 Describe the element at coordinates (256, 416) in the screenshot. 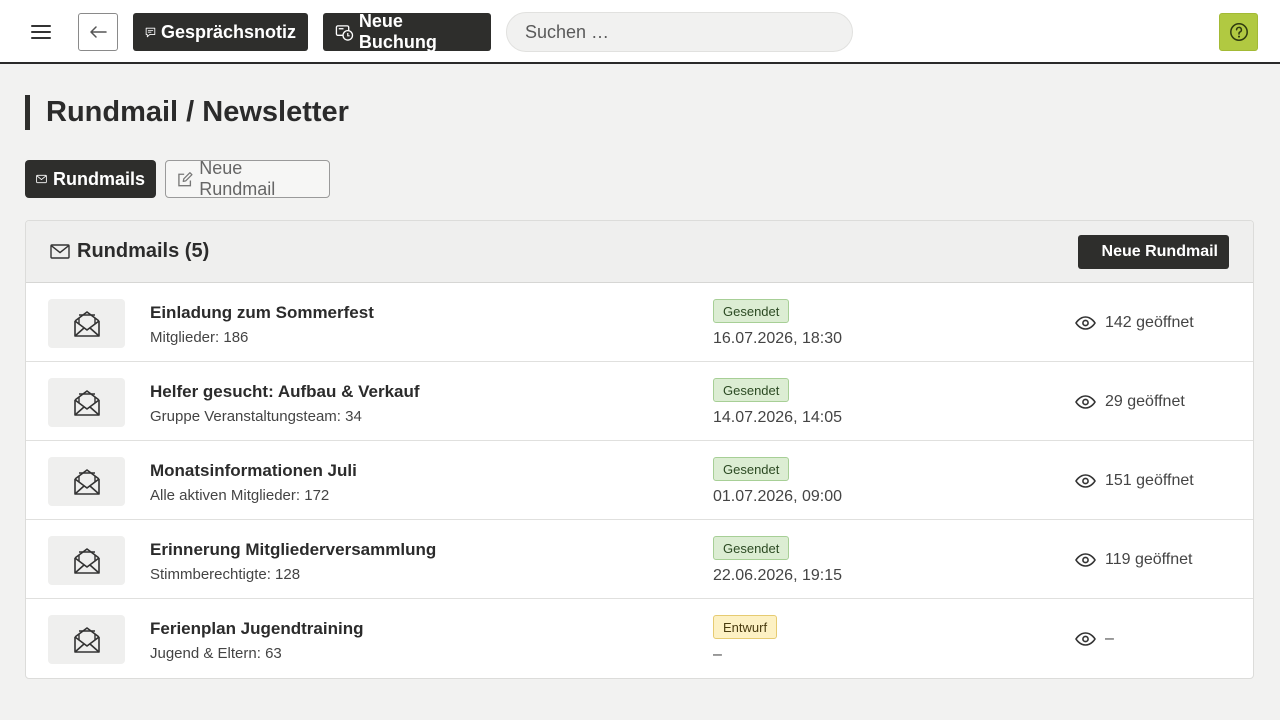

I see `mail-recipients: Gruppe Veranstaltungsteam: 34` at that location.